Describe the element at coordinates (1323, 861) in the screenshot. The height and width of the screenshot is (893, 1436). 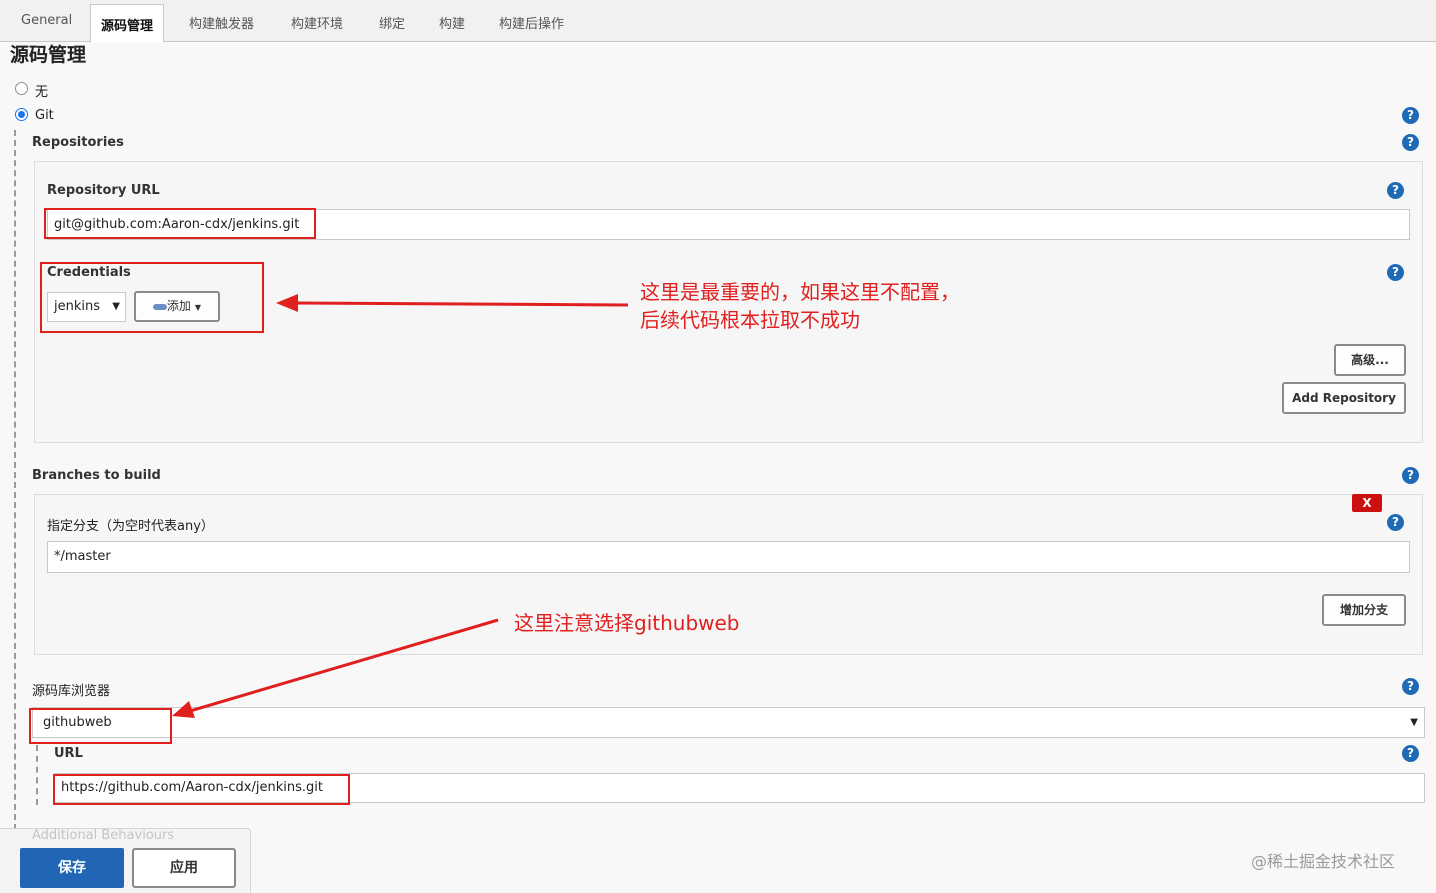
I see `watermark: @稀土掘金技术社区` at that location.